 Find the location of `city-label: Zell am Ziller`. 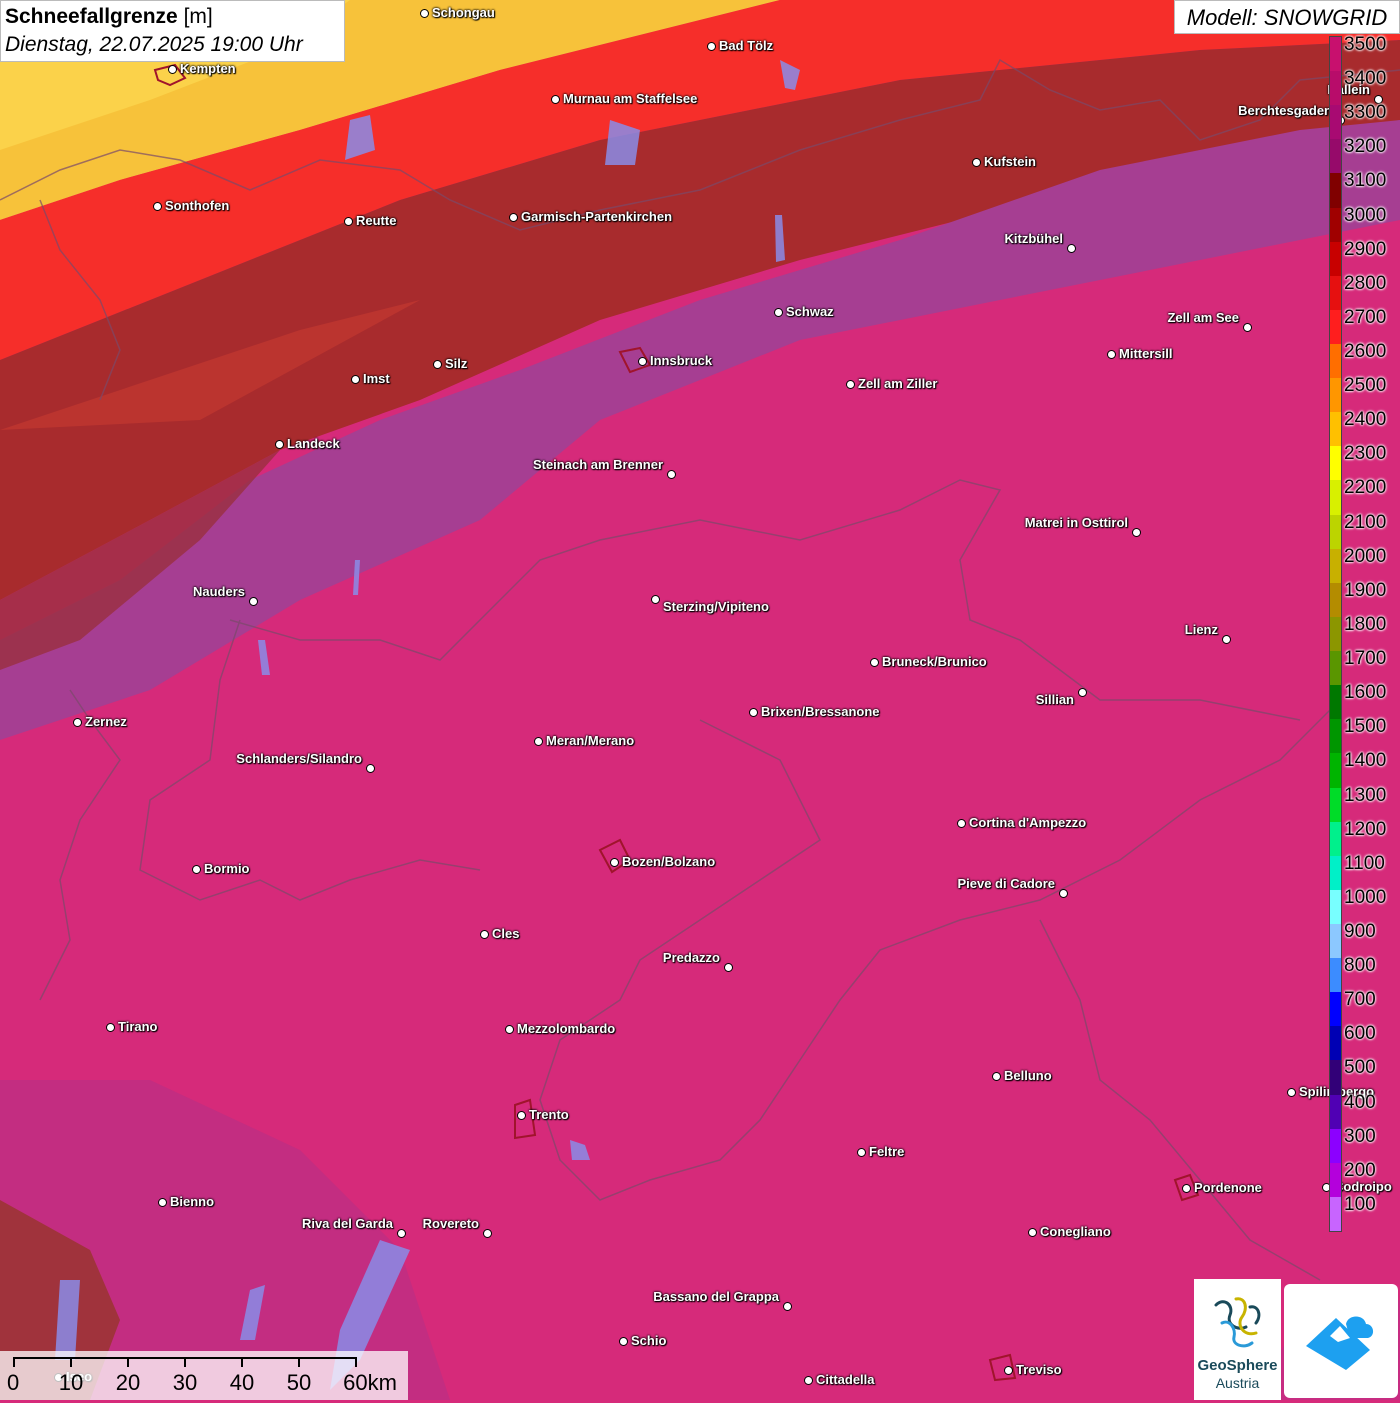

city-label: Zell am Ziller is located at coordinates (898, 383).